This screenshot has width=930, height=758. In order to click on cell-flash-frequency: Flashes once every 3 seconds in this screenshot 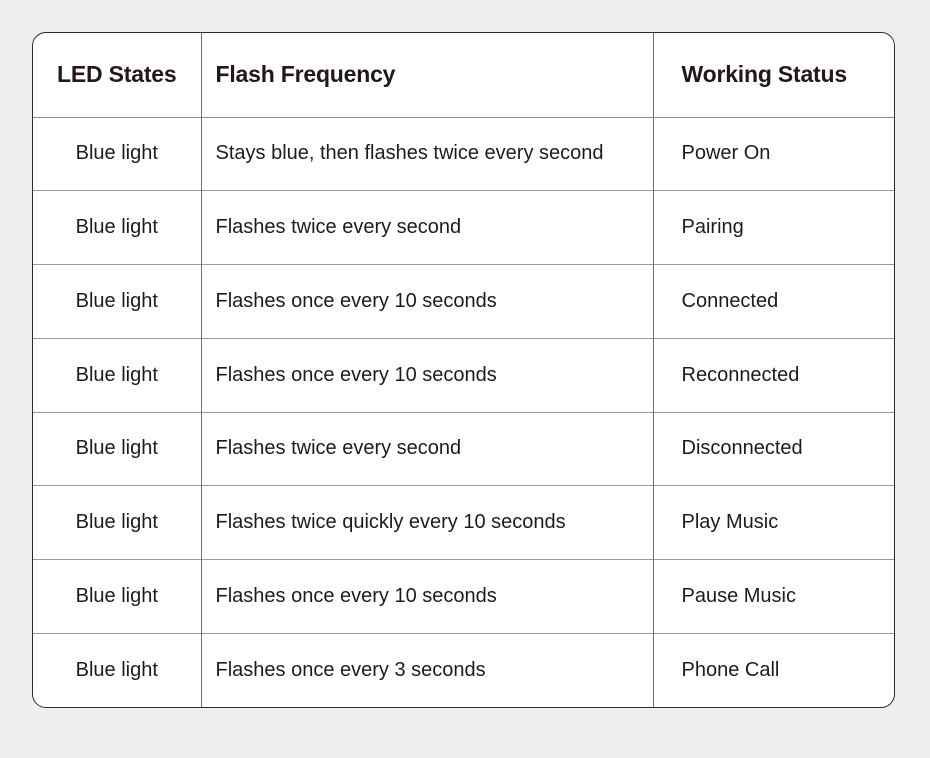, I will do `click(426, 669)`.